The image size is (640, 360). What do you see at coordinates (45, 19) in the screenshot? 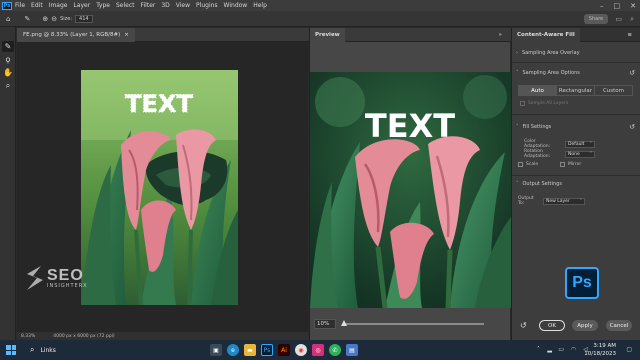
I see `add-selection-icon: ⊕` at bounding box center [45, 19].